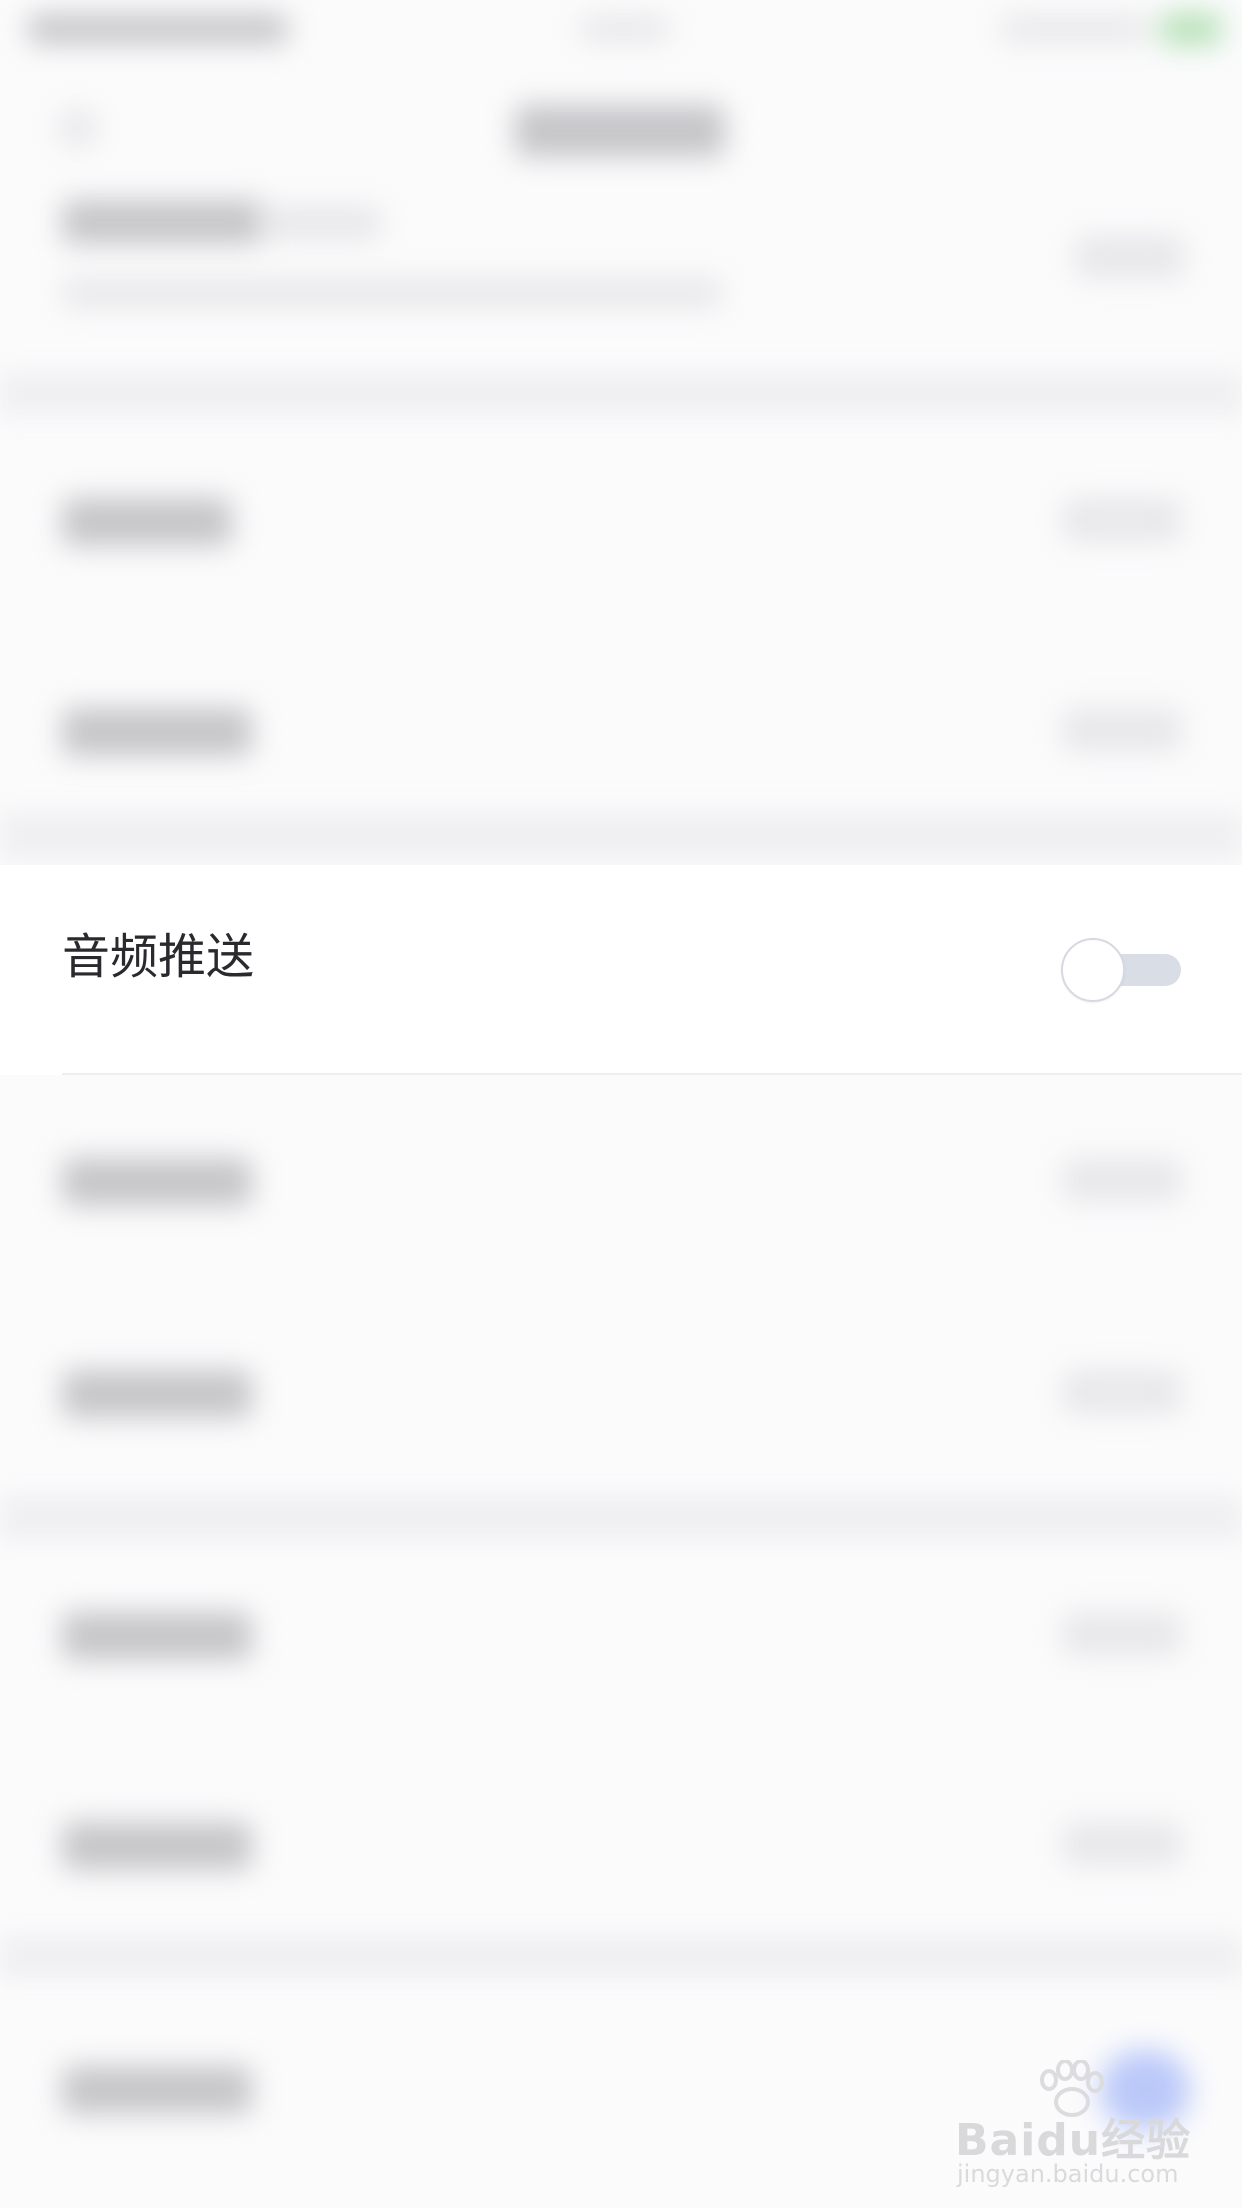 This screenshot has width=1242, height=2208. What do you see at coordinates (1093, 970) in the screenshot?
I see `toggle-knob` at bounding box center [1093, 970].